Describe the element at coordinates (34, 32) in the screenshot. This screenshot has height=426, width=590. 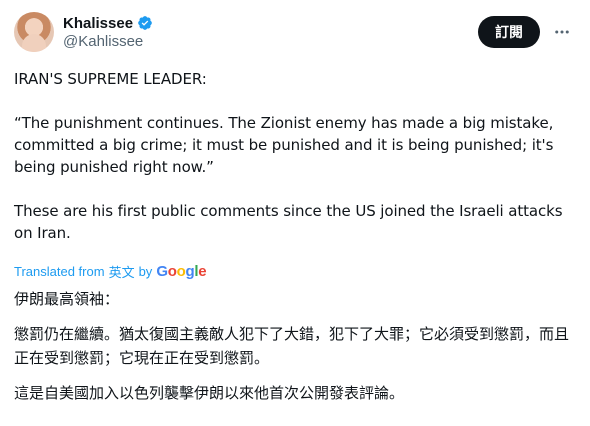
I see `avatar` at that location.